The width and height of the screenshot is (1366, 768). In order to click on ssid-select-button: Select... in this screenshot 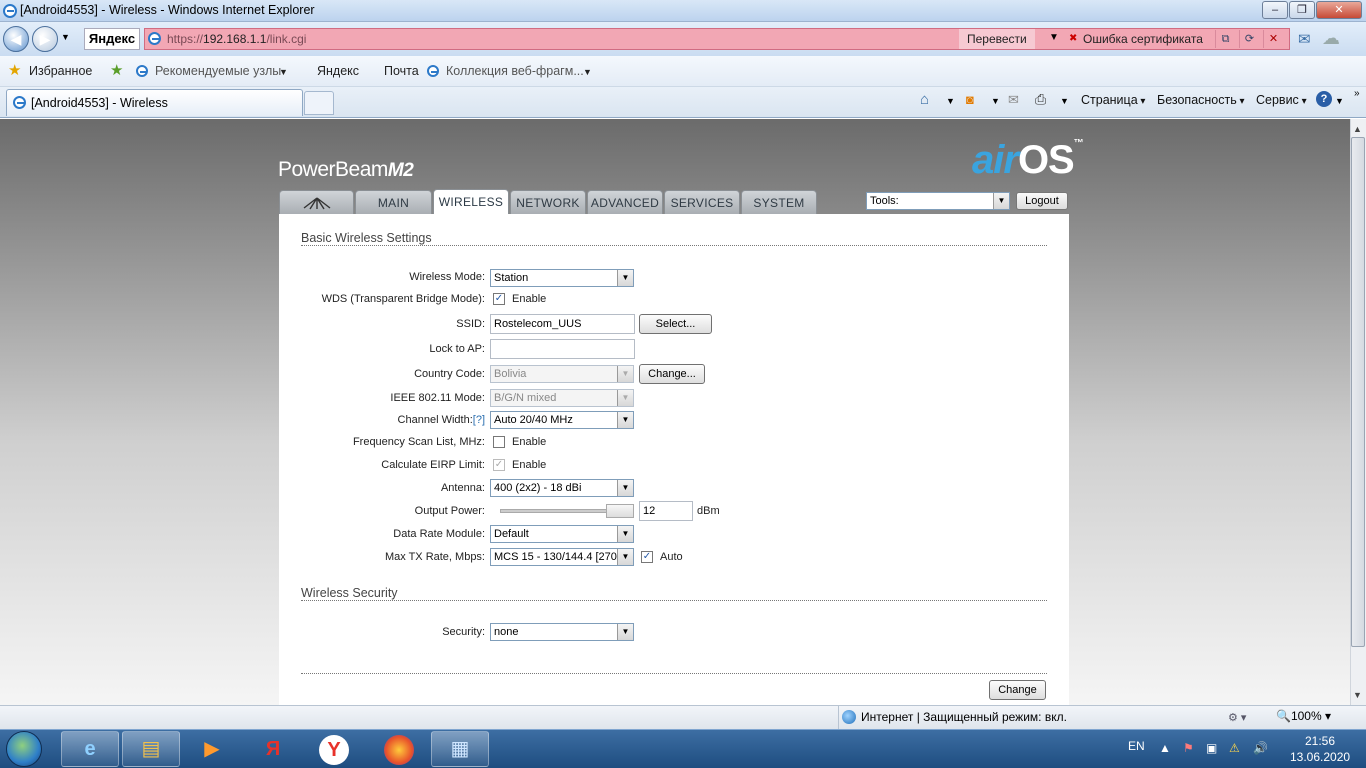, I will do `click(675, 324)`.